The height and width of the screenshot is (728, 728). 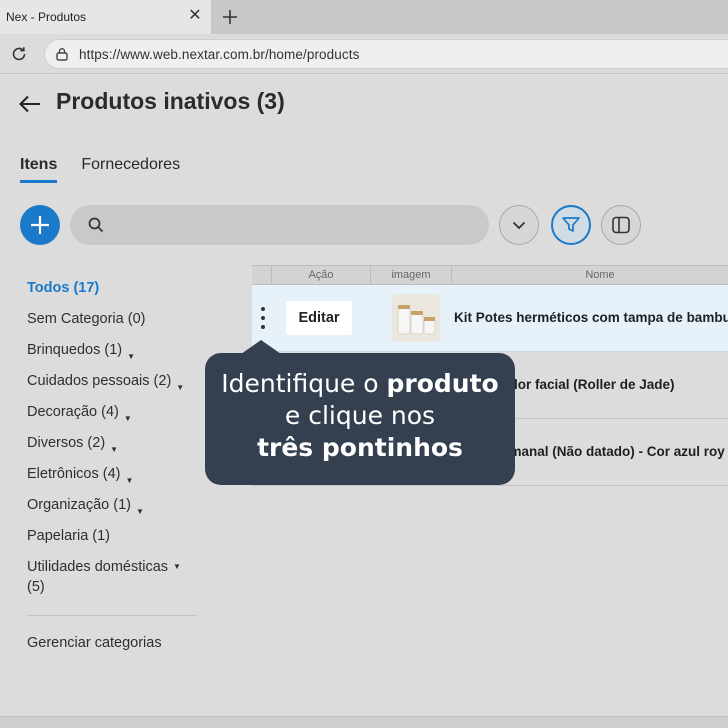 I want to click on sidebar-panel-icon, so click(x=621, y=225).